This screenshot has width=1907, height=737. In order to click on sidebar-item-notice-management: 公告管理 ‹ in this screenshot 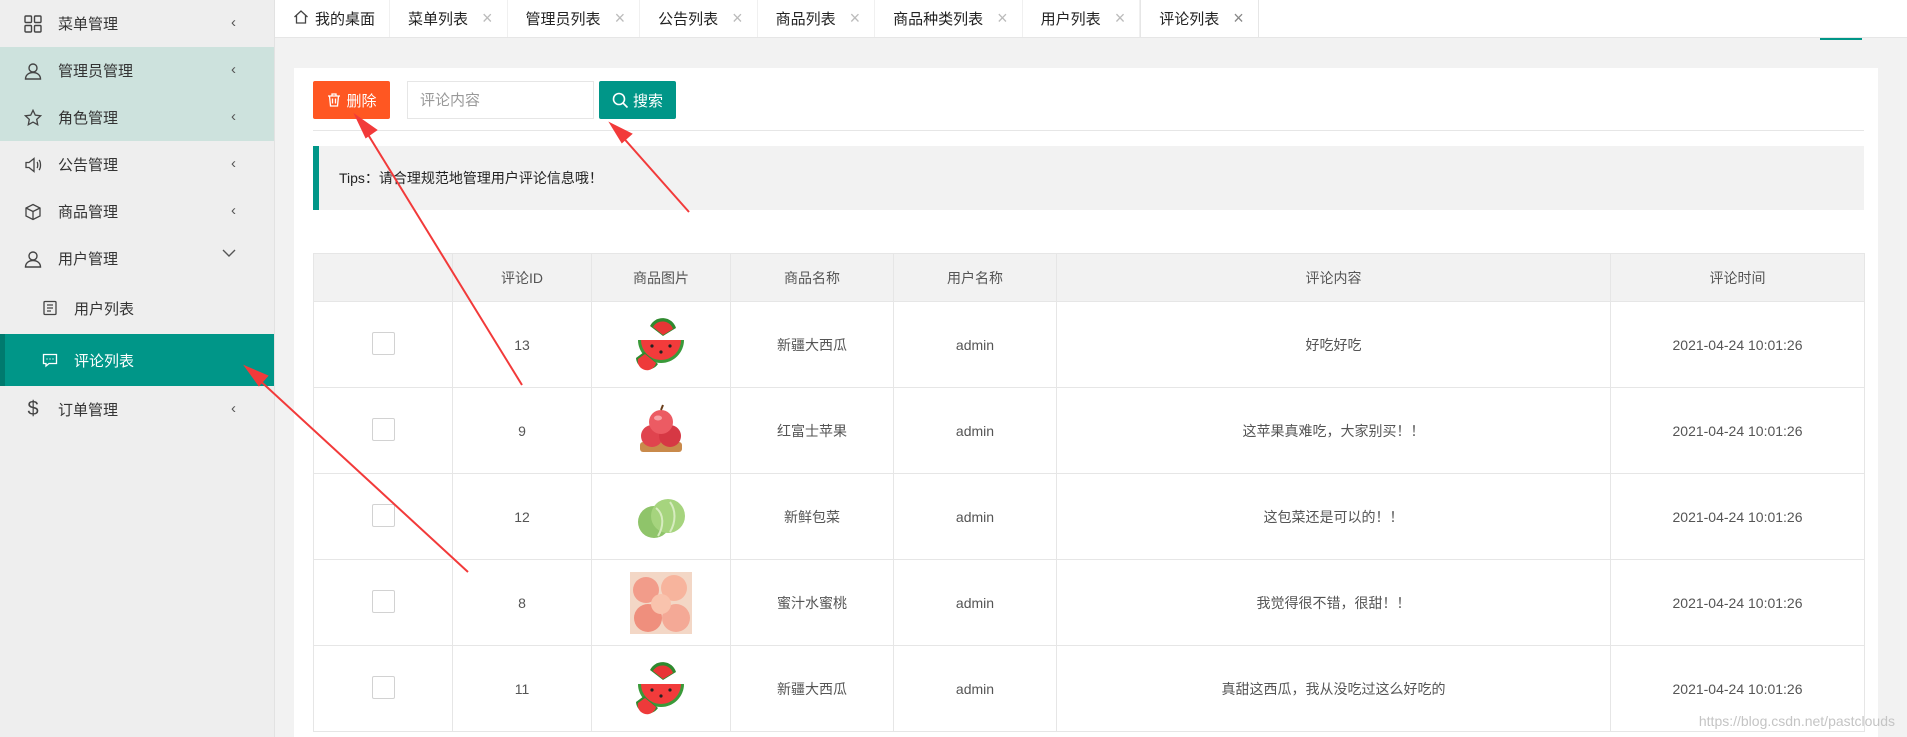, I will do `click(137, 164)`.